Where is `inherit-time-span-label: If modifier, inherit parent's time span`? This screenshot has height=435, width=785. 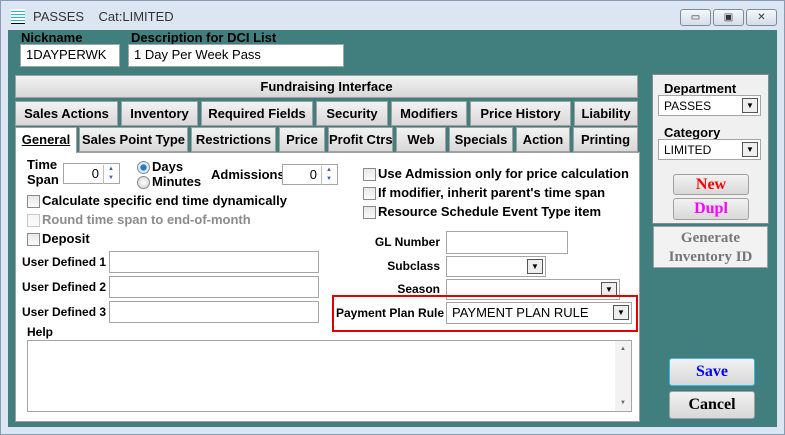 inherit-time-span-label: If modifier, inherit parent's time span is located at coordinates (492, 192).